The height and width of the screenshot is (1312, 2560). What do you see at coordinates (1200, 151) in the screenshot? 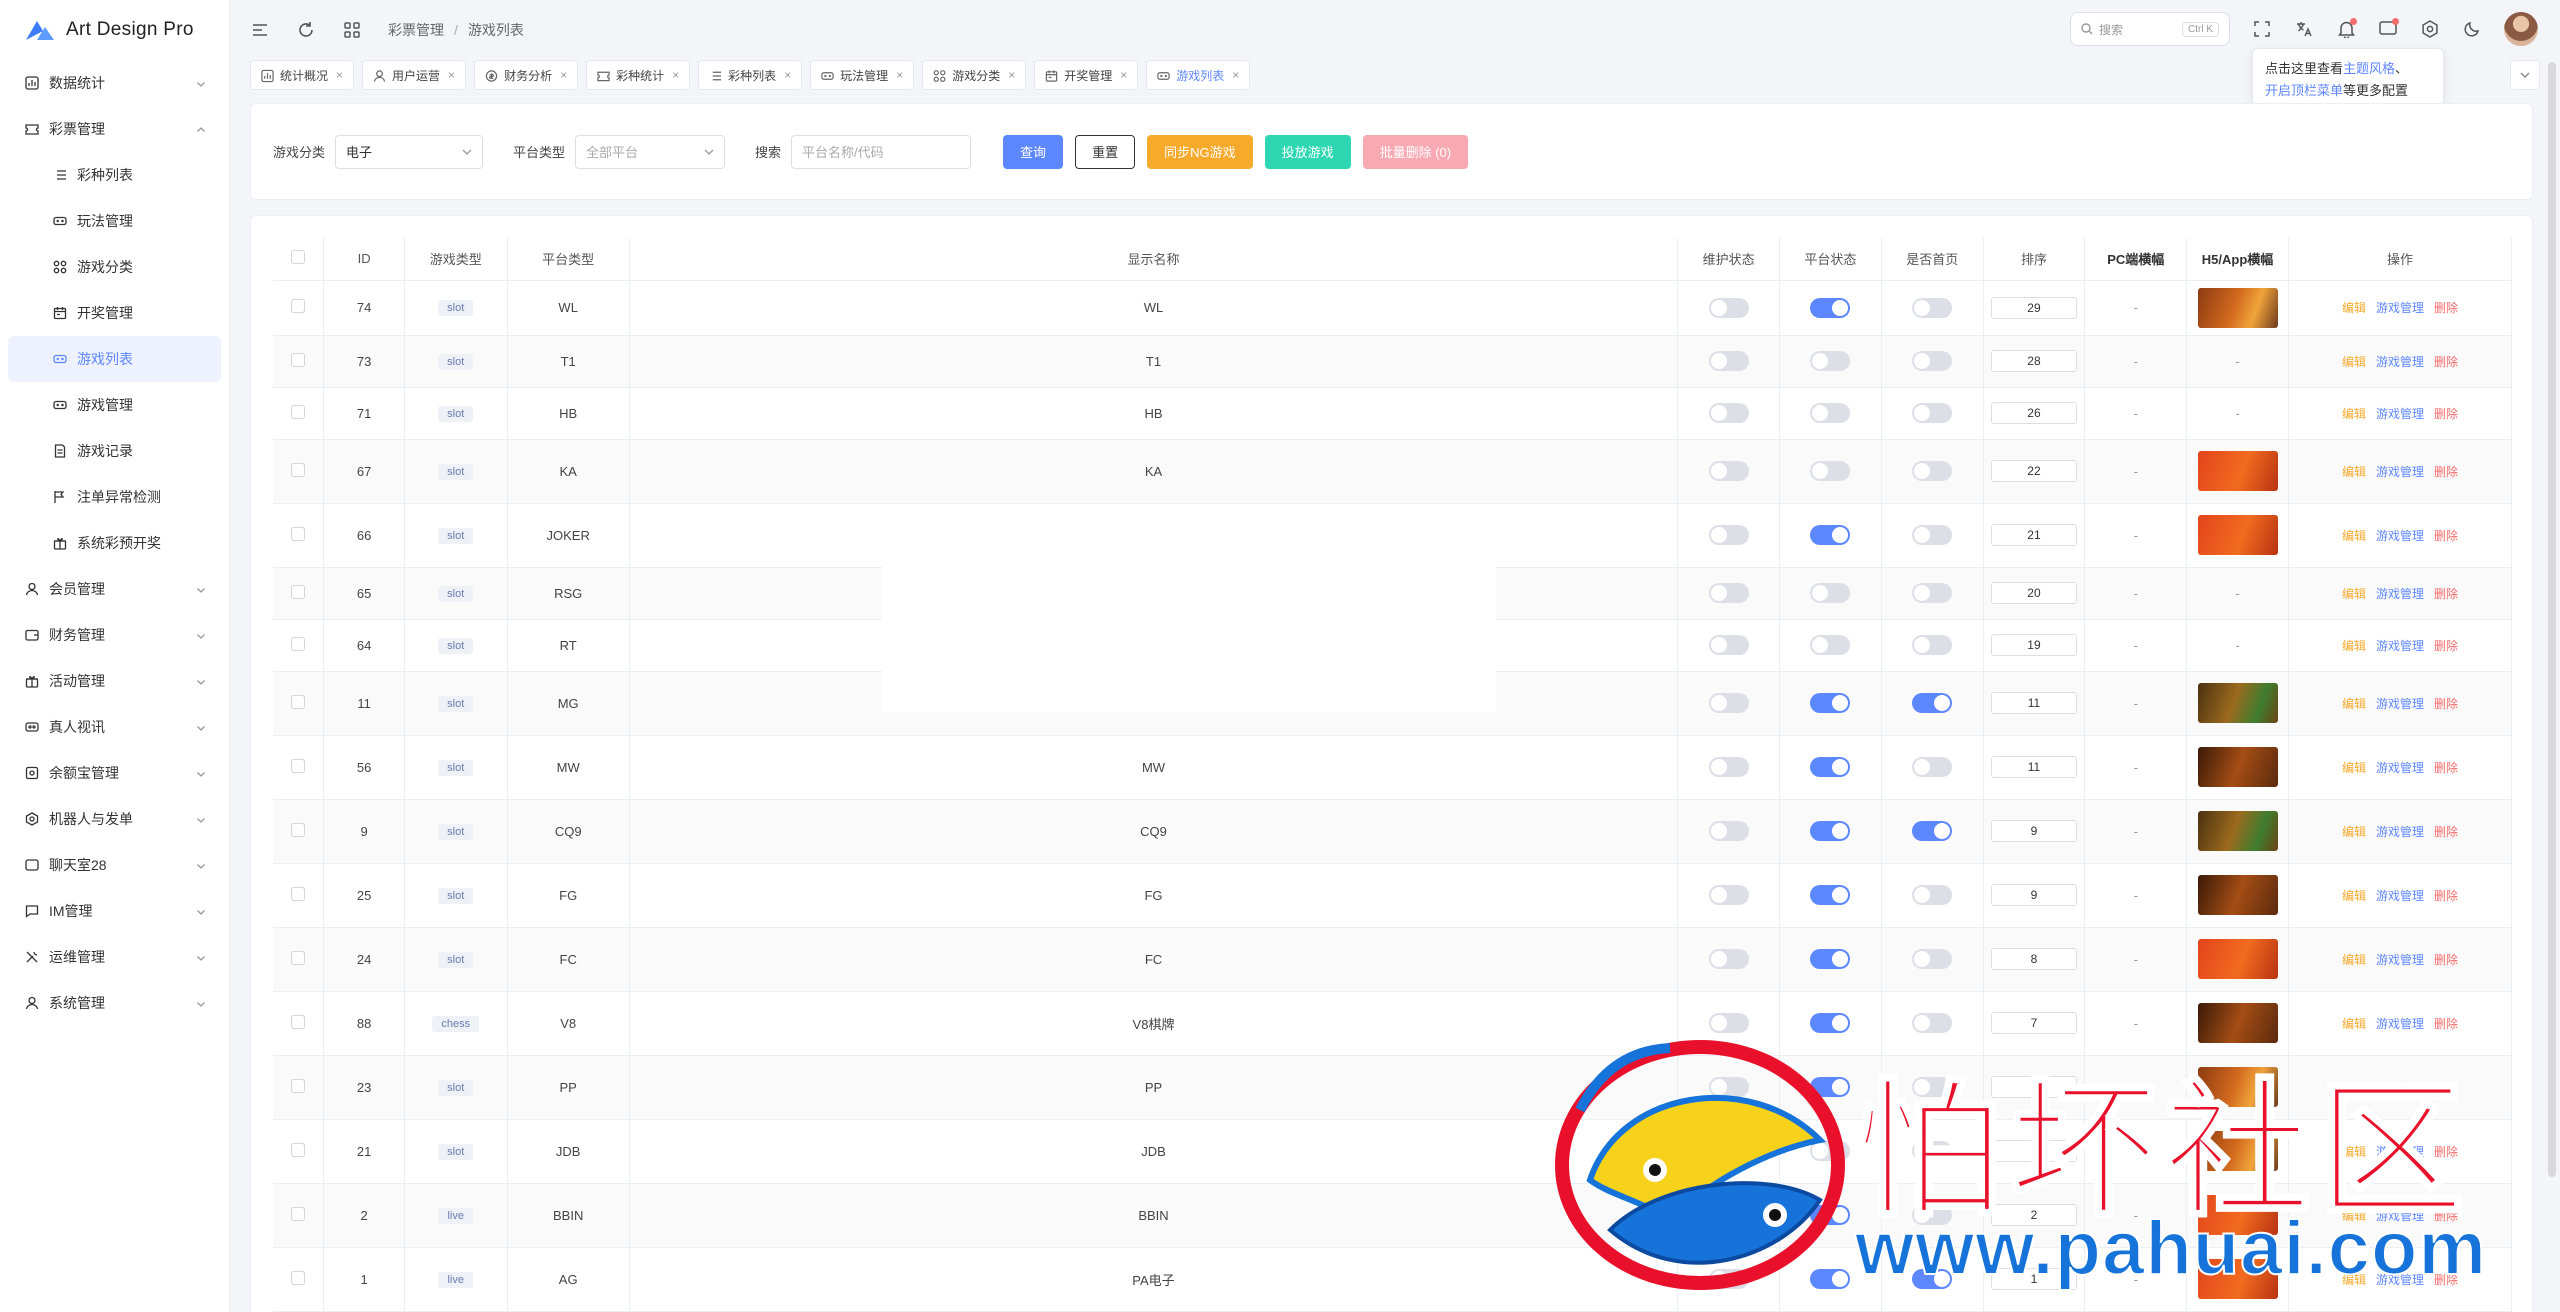
I see `sync-ng-games-button: 同步NG游戏` at bounding box center [1200, 151].